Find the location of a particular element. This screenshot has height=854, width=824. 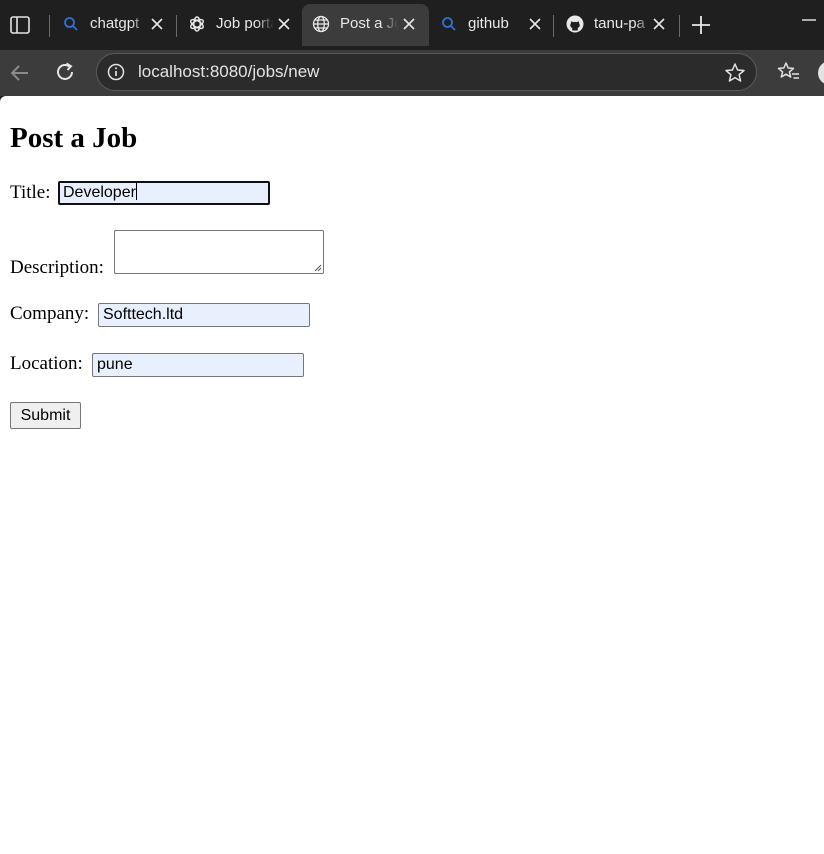

title-label: Title: is located at coordinates (30, 192).